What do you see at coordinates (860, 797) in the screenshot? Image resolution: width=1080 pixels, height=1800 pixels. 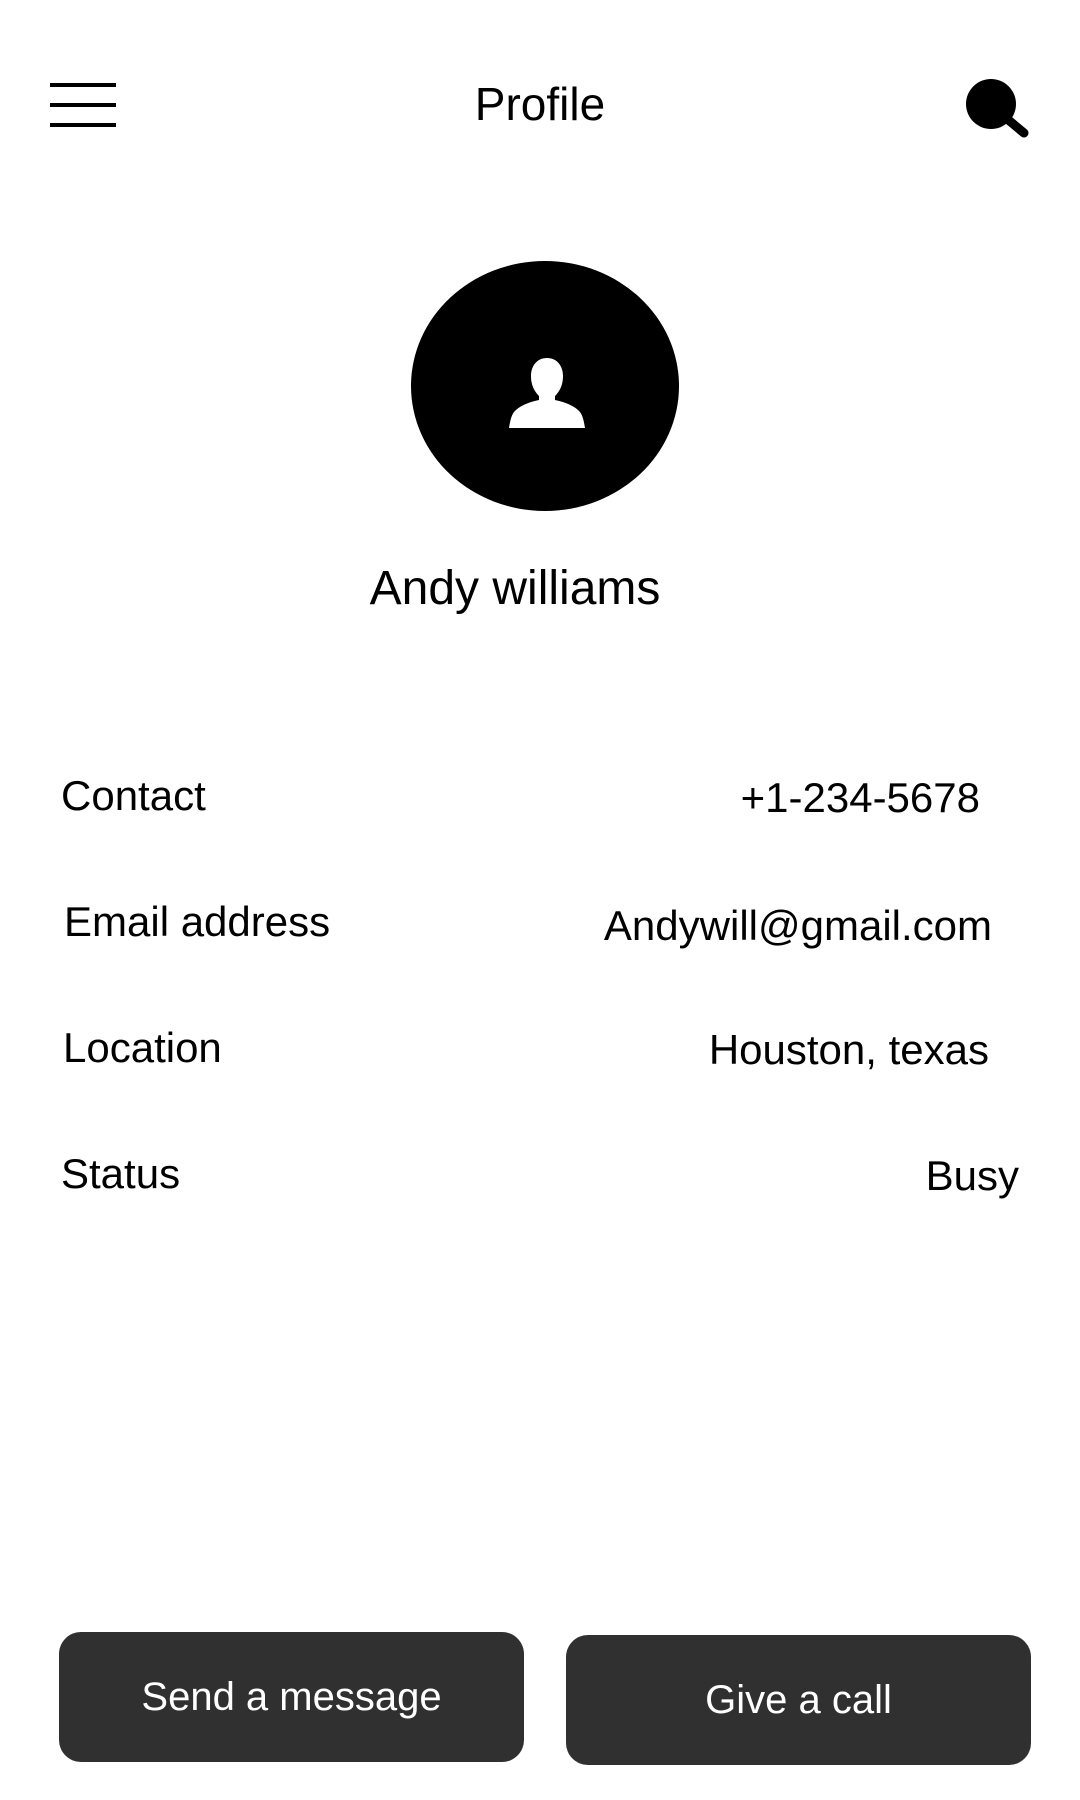 I see `contact-value: +1-234-5678` at bounding box center [860, 797].